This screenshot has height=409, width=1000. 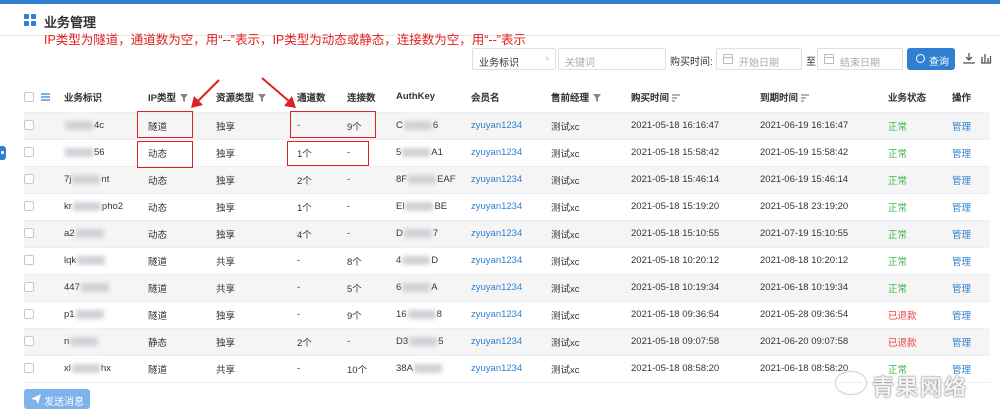 I want to click on filter-icon, so click(x=597, y=98).